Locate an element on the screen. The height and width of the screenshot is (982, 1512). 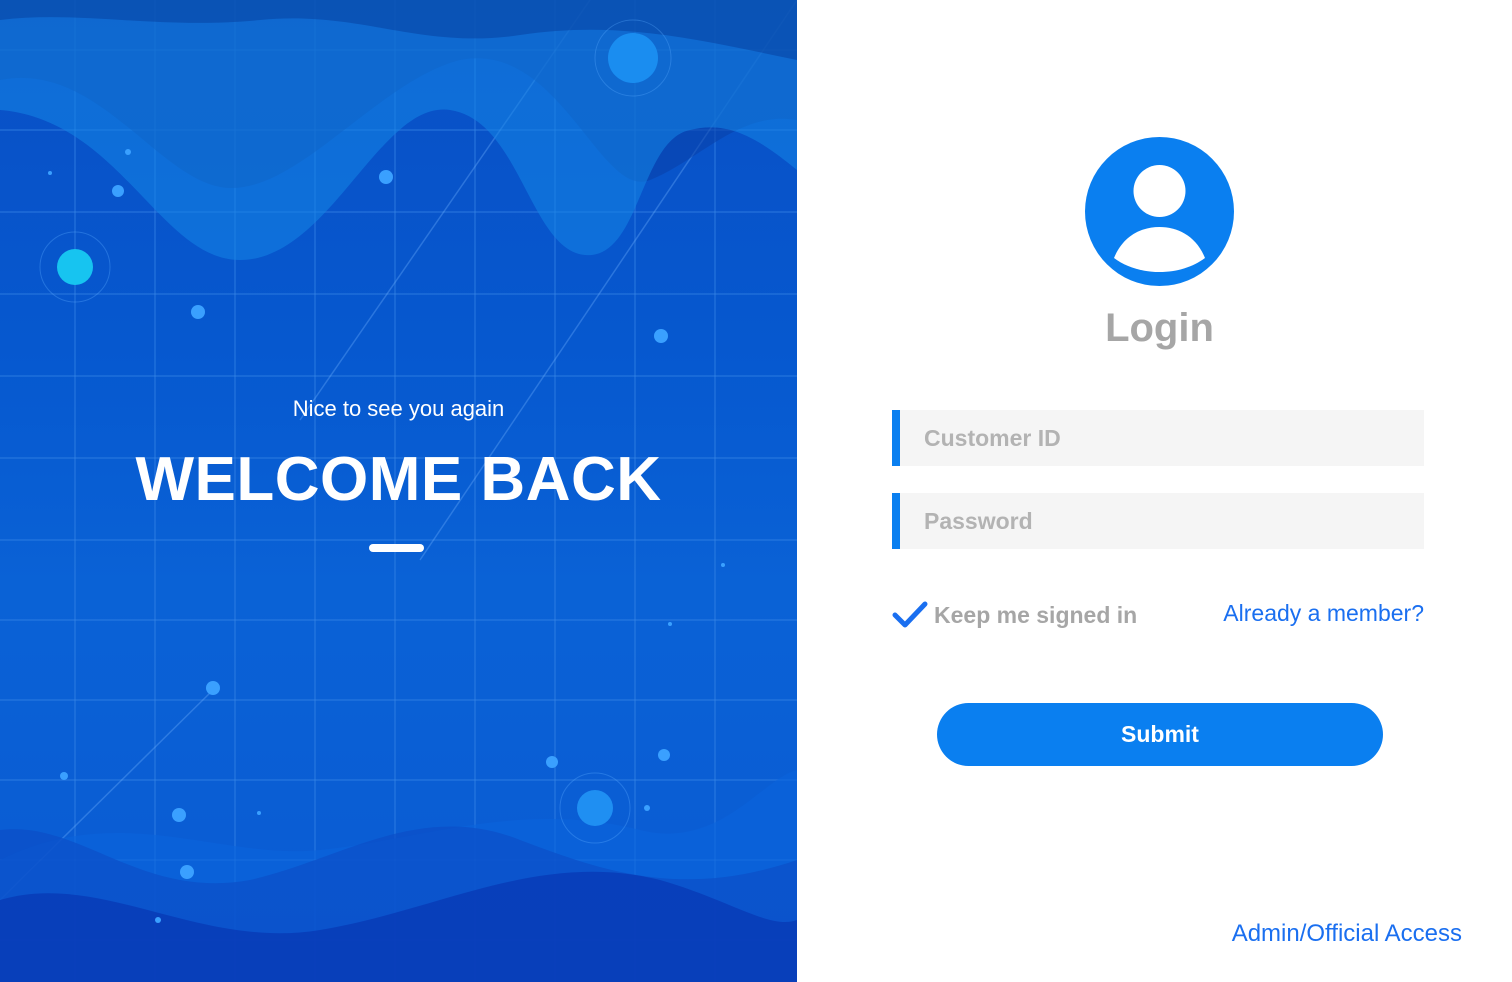
password-input is located at coordinates (1162, 521).